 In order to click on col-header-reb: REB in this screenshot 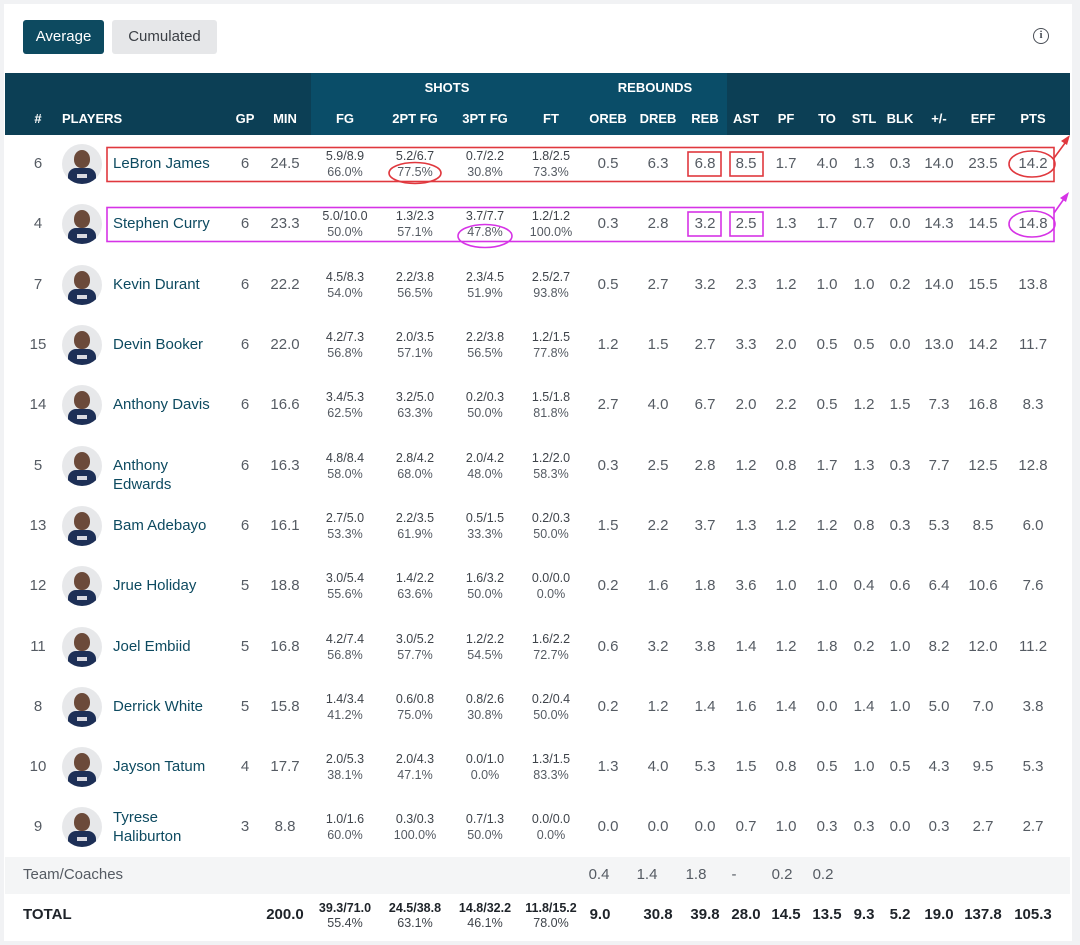, I will do `click(705, 119)`.